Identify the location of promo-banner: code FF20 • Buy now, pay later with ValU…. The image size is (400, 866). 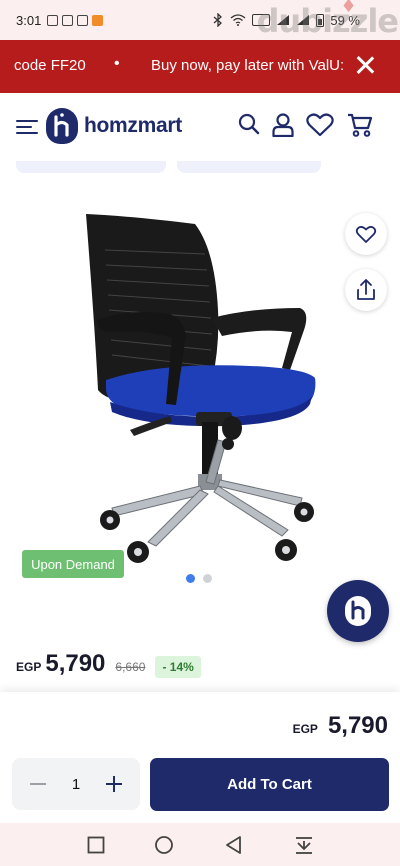
(200, 66).